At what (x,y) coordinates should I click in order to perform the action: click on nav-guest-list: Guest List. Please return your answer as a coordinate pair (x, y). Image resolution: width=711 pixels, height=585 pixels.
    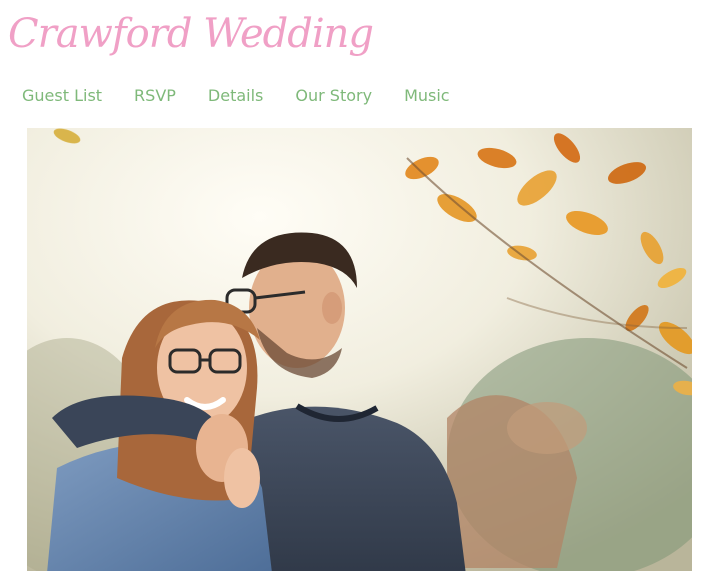
    Looking at the image, I should click on (62, 95).